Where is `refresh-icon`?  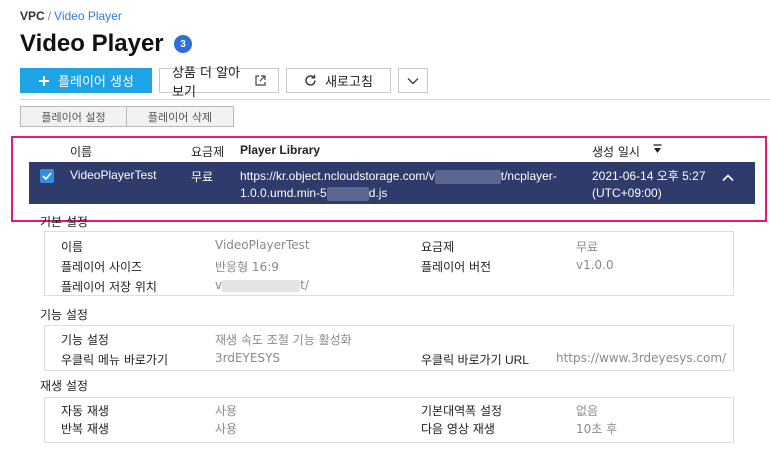
refresh-icon is located at coordinates (310, 80).